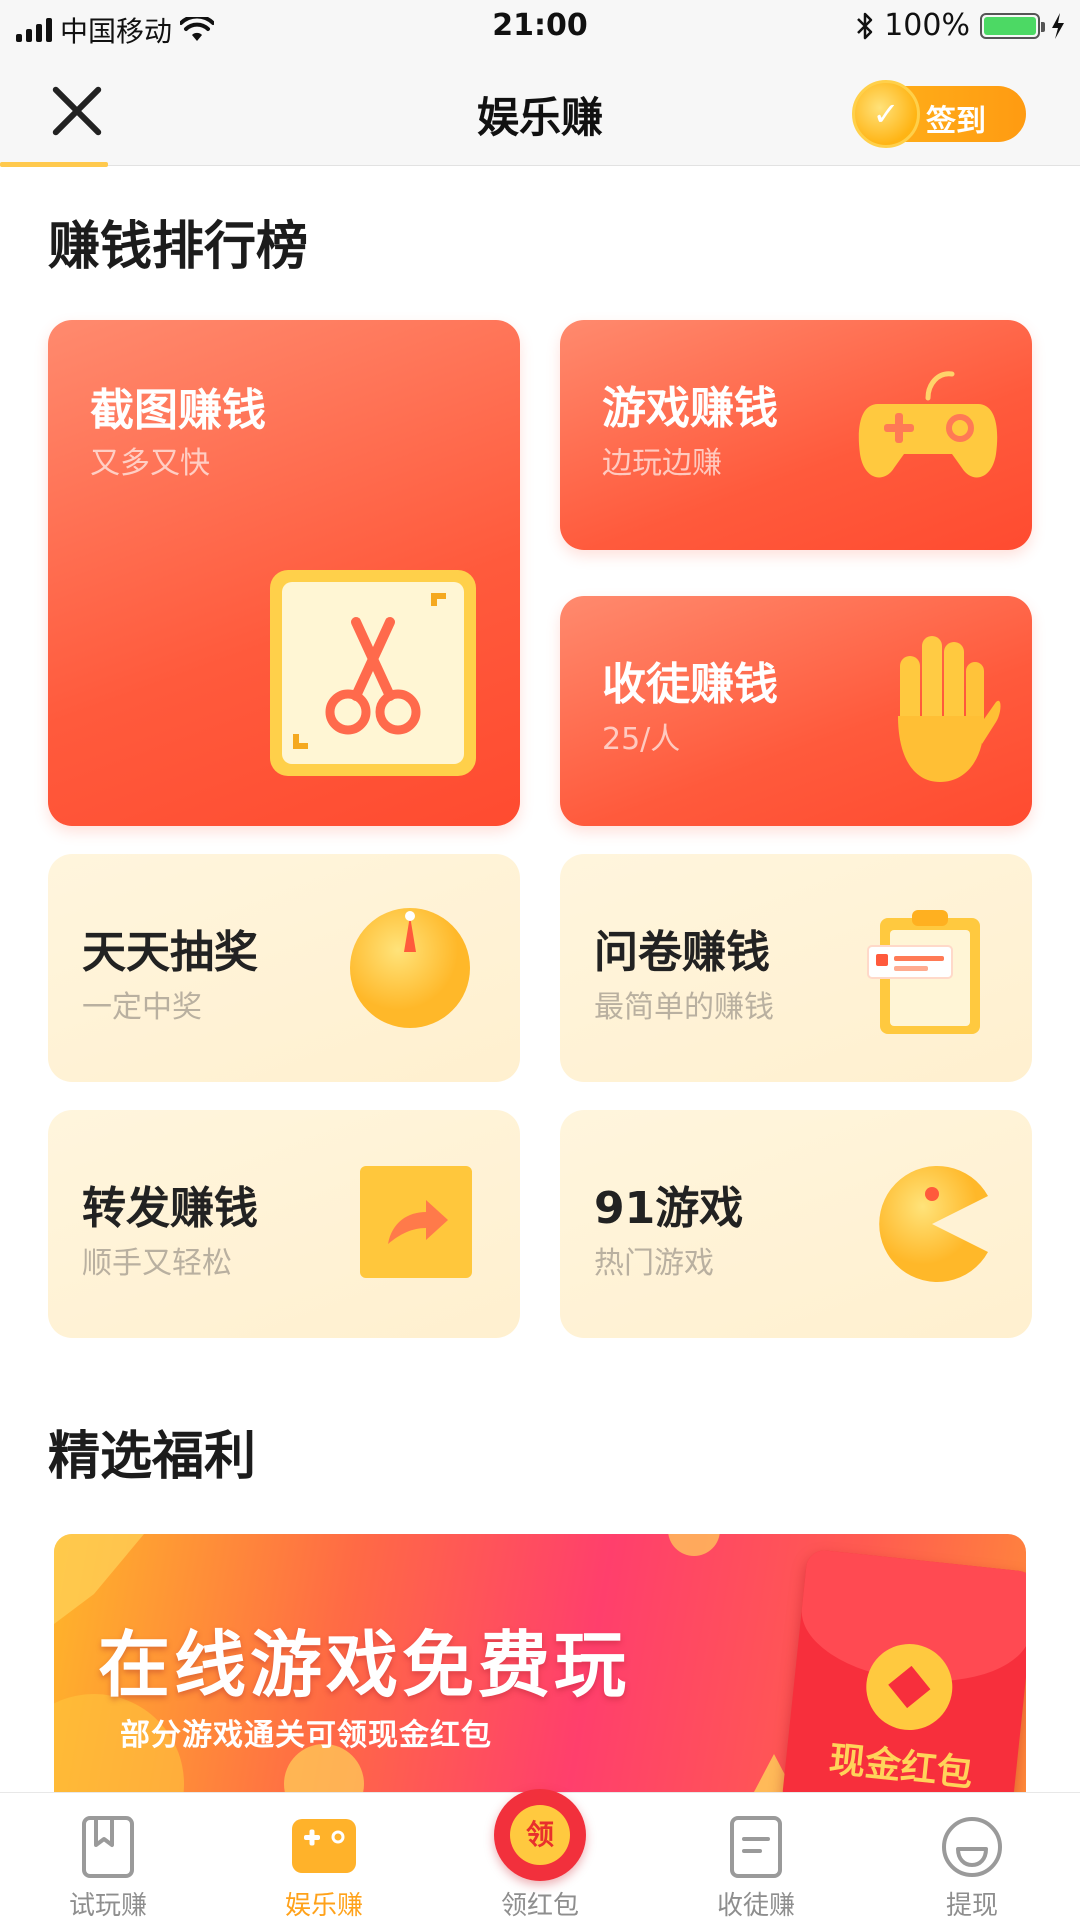 Image resolution: width=1080 pixels, height=1920 pixels. Describe the element at coordinates (306, 1735) in the screenshot. I see `banner-subline: 部分游戏通关可领现金红包` at that location.